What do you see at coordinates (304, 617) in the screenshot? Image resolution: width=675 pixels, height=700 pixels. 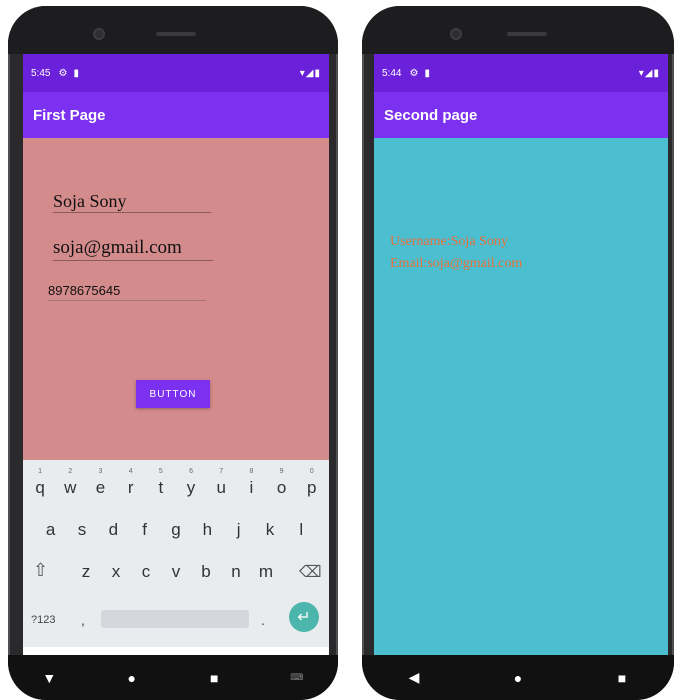 I see `enter-key-icon: ↵` at bounding box center [304, 617].